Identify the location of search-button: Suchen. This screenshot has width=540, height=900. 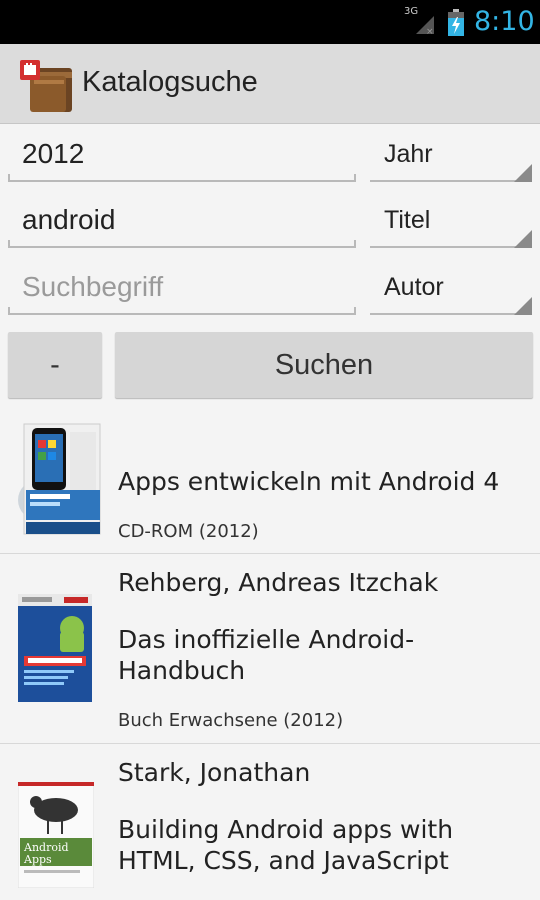
(324, 365).